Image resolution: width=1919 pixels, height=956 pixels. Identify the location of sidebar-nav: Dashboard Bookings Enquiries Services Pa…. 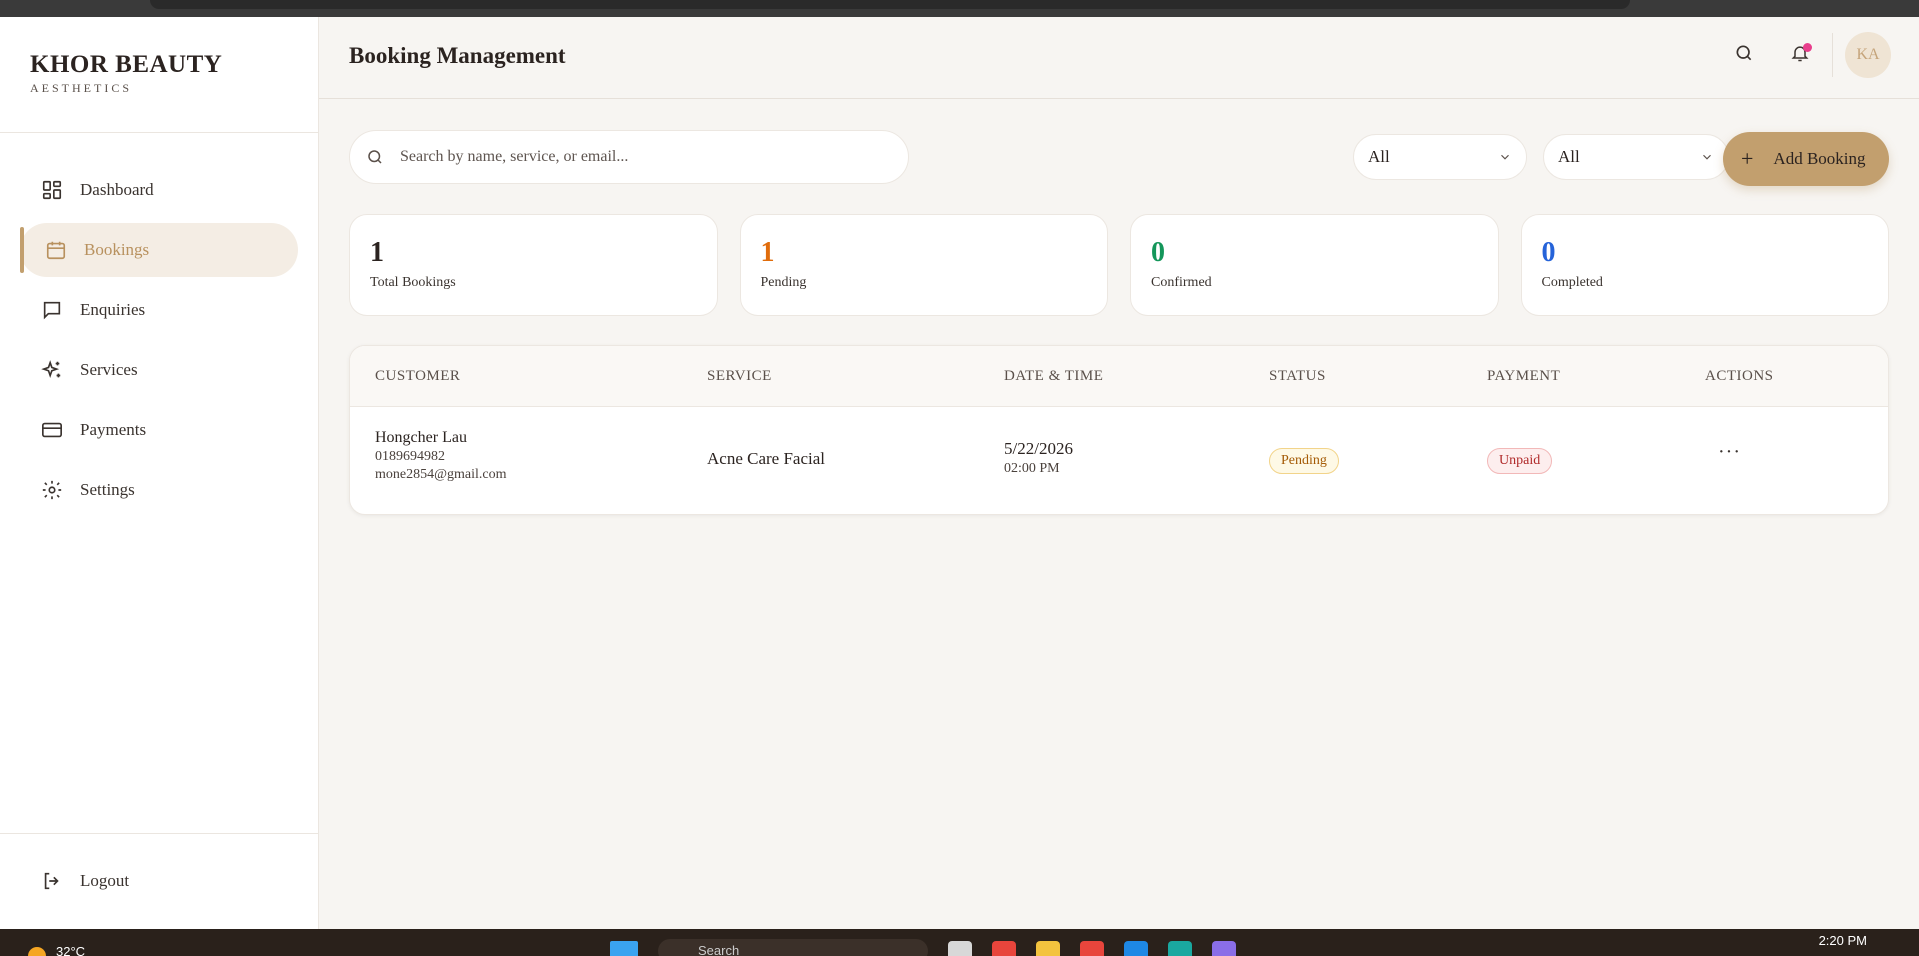
(159, 325).